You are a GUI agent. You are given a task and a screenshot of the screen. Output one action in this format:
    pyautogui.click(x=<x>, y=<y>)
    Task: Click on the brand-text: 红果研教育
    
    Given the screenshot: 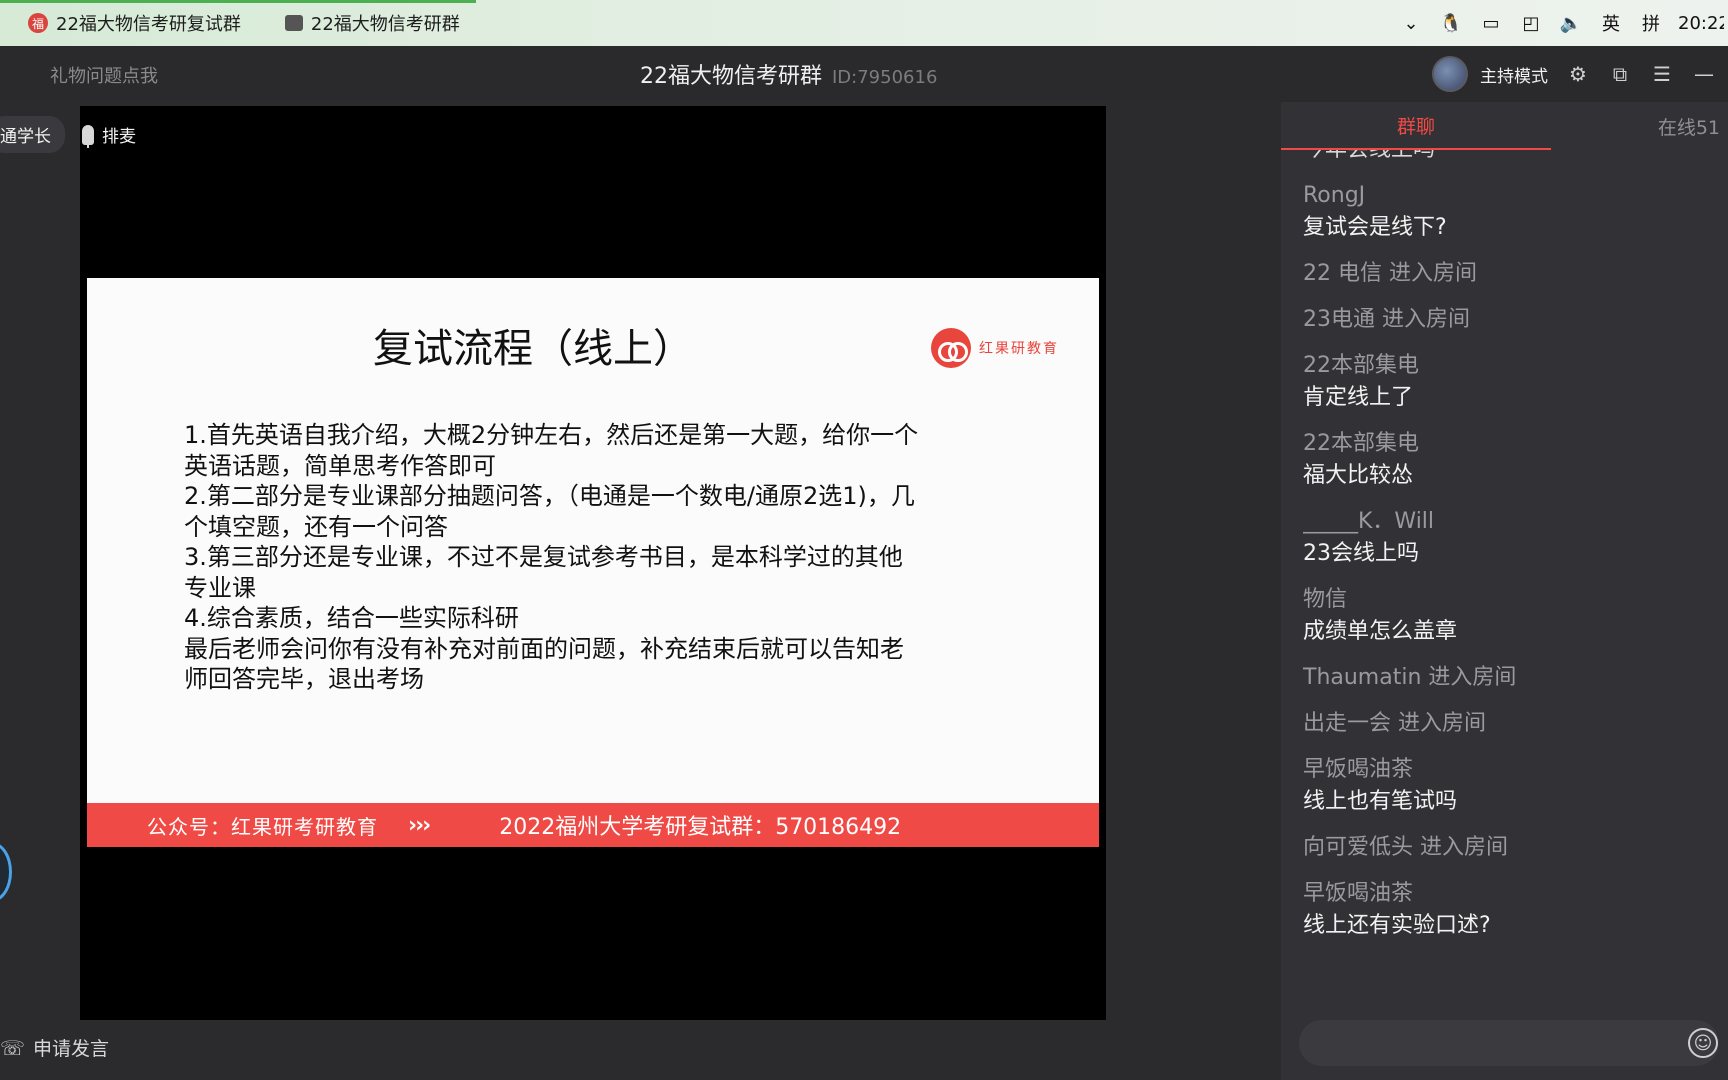 What is the action you would take?
    pyautogui.click(x=1019, y=349)
    